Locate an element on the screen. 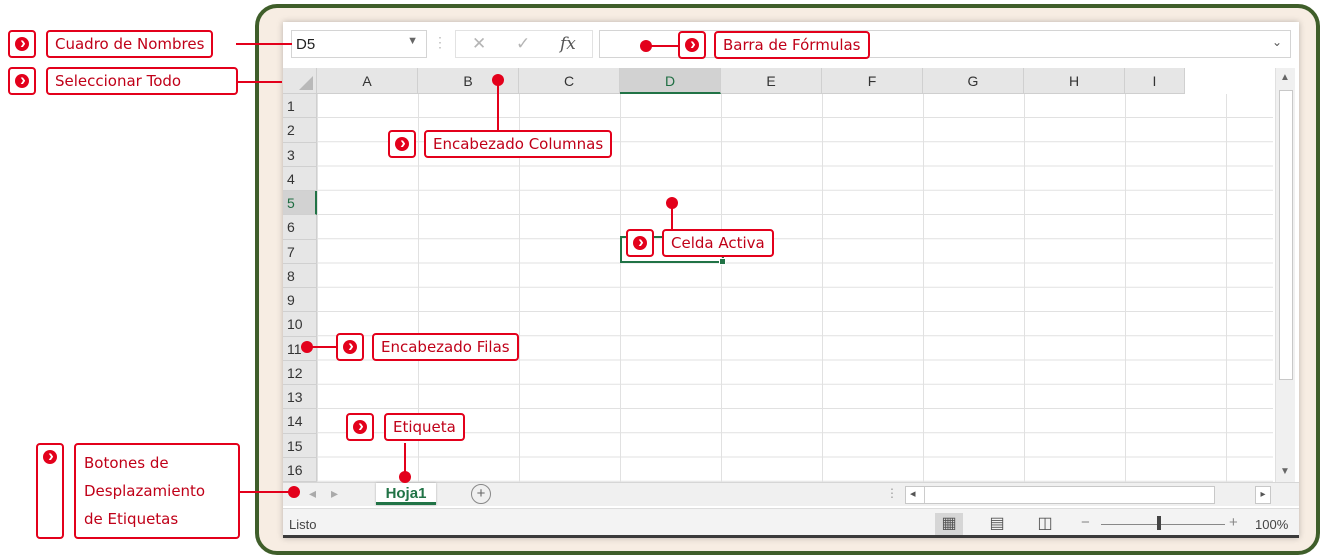 Image resolution: width=1324 pixels, height=559 pixels. row-header-7: 7 is located at coordinates (300, 251).